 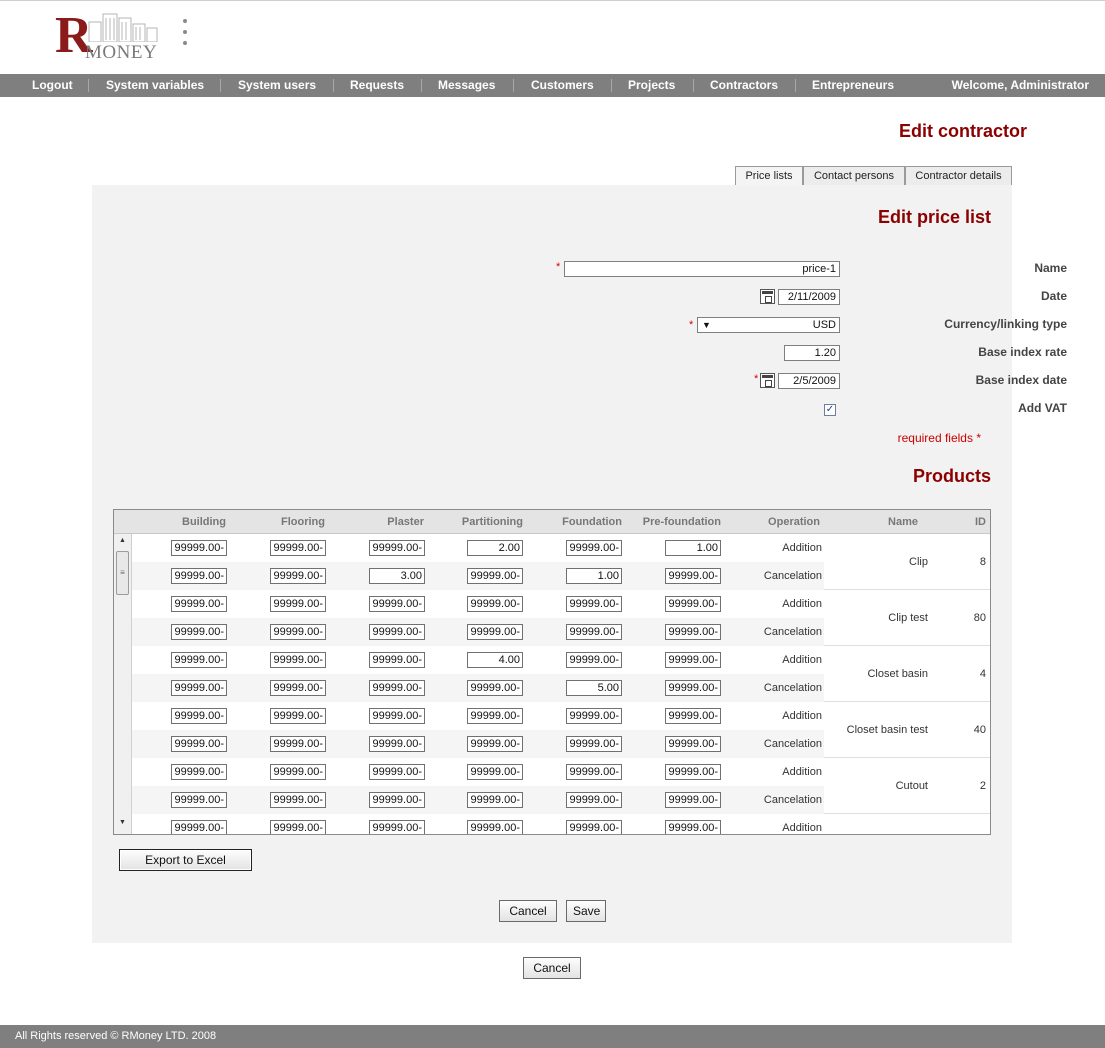 I want to click on col-building: Building, so click(x=200, y=522).